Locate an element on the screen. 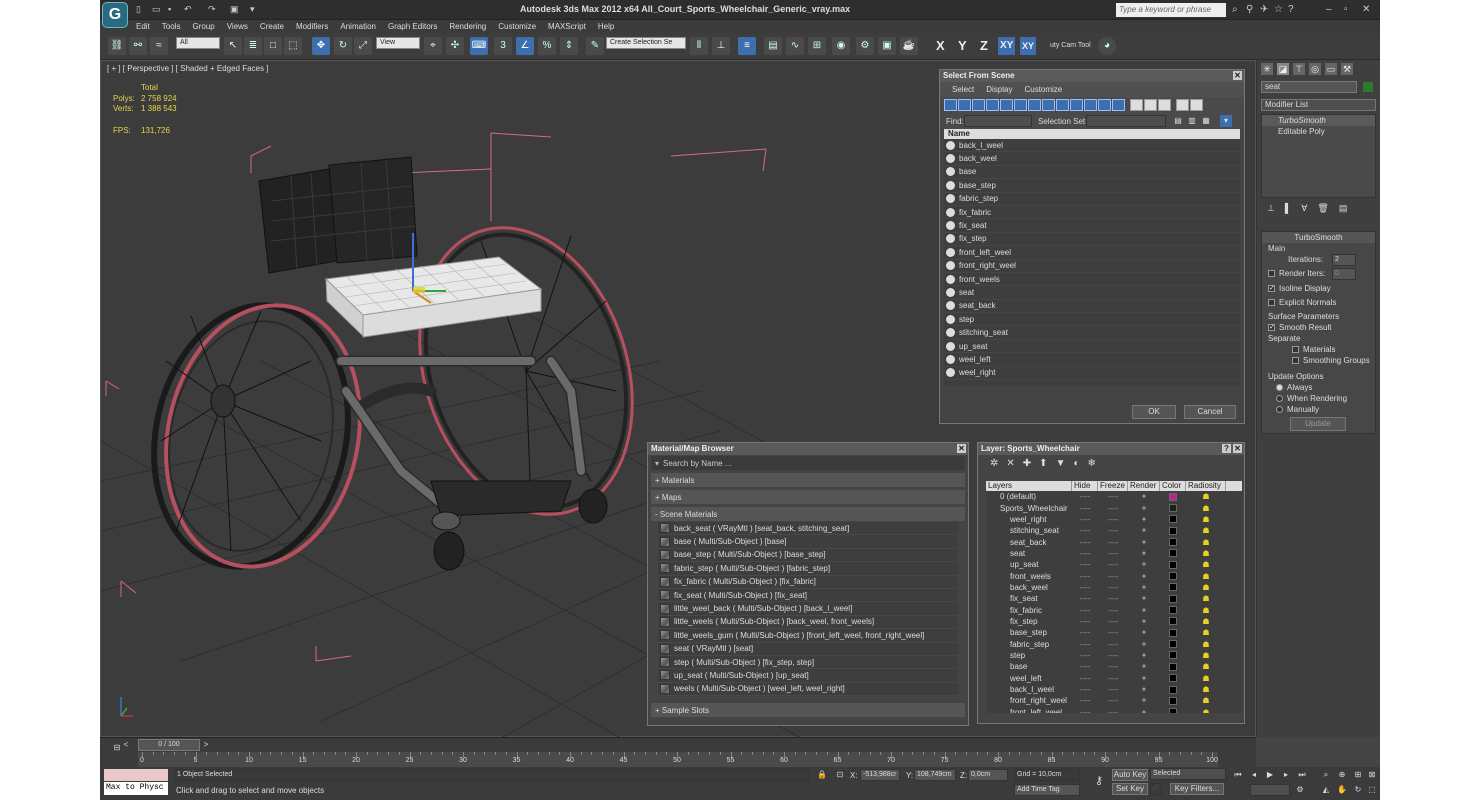  hierarchy-tab-icon: ⊤ is located at coordinates (1299, 69).